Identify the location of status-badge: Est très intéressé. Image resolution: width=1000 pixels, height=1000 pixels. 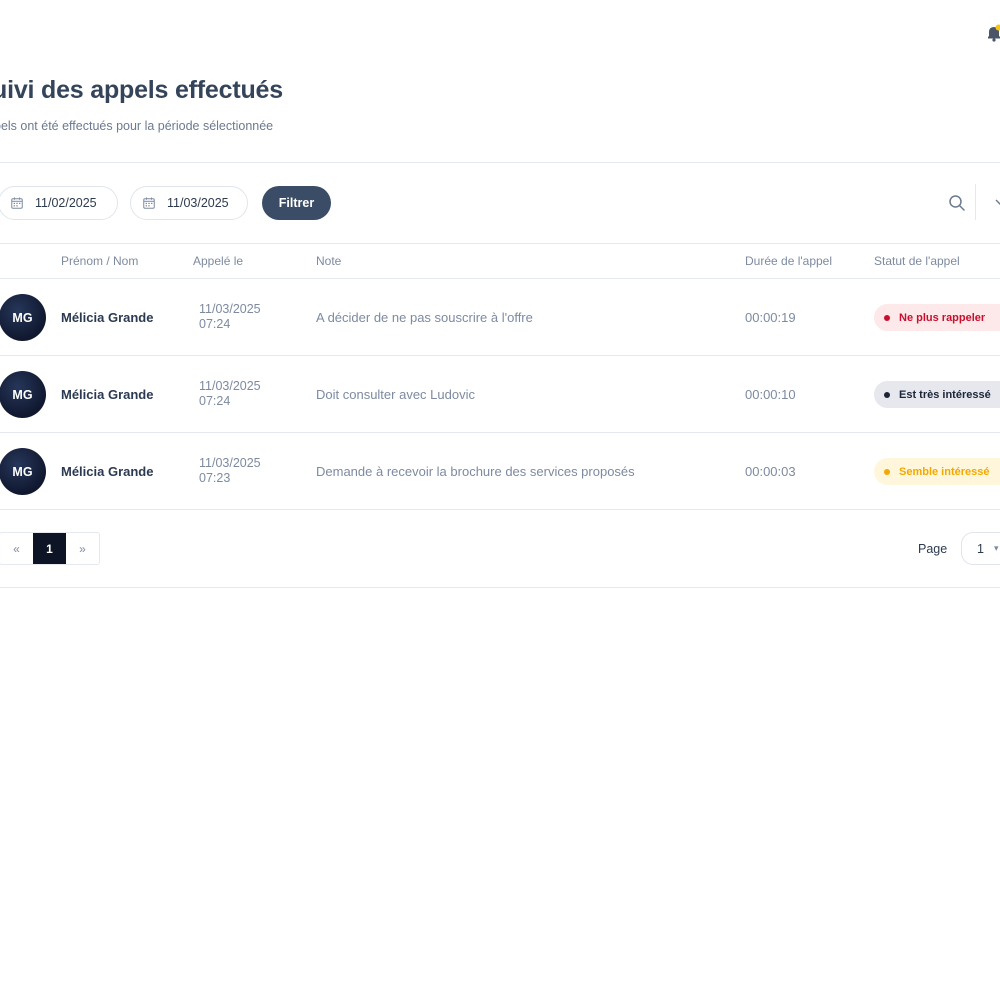
(937, 394).